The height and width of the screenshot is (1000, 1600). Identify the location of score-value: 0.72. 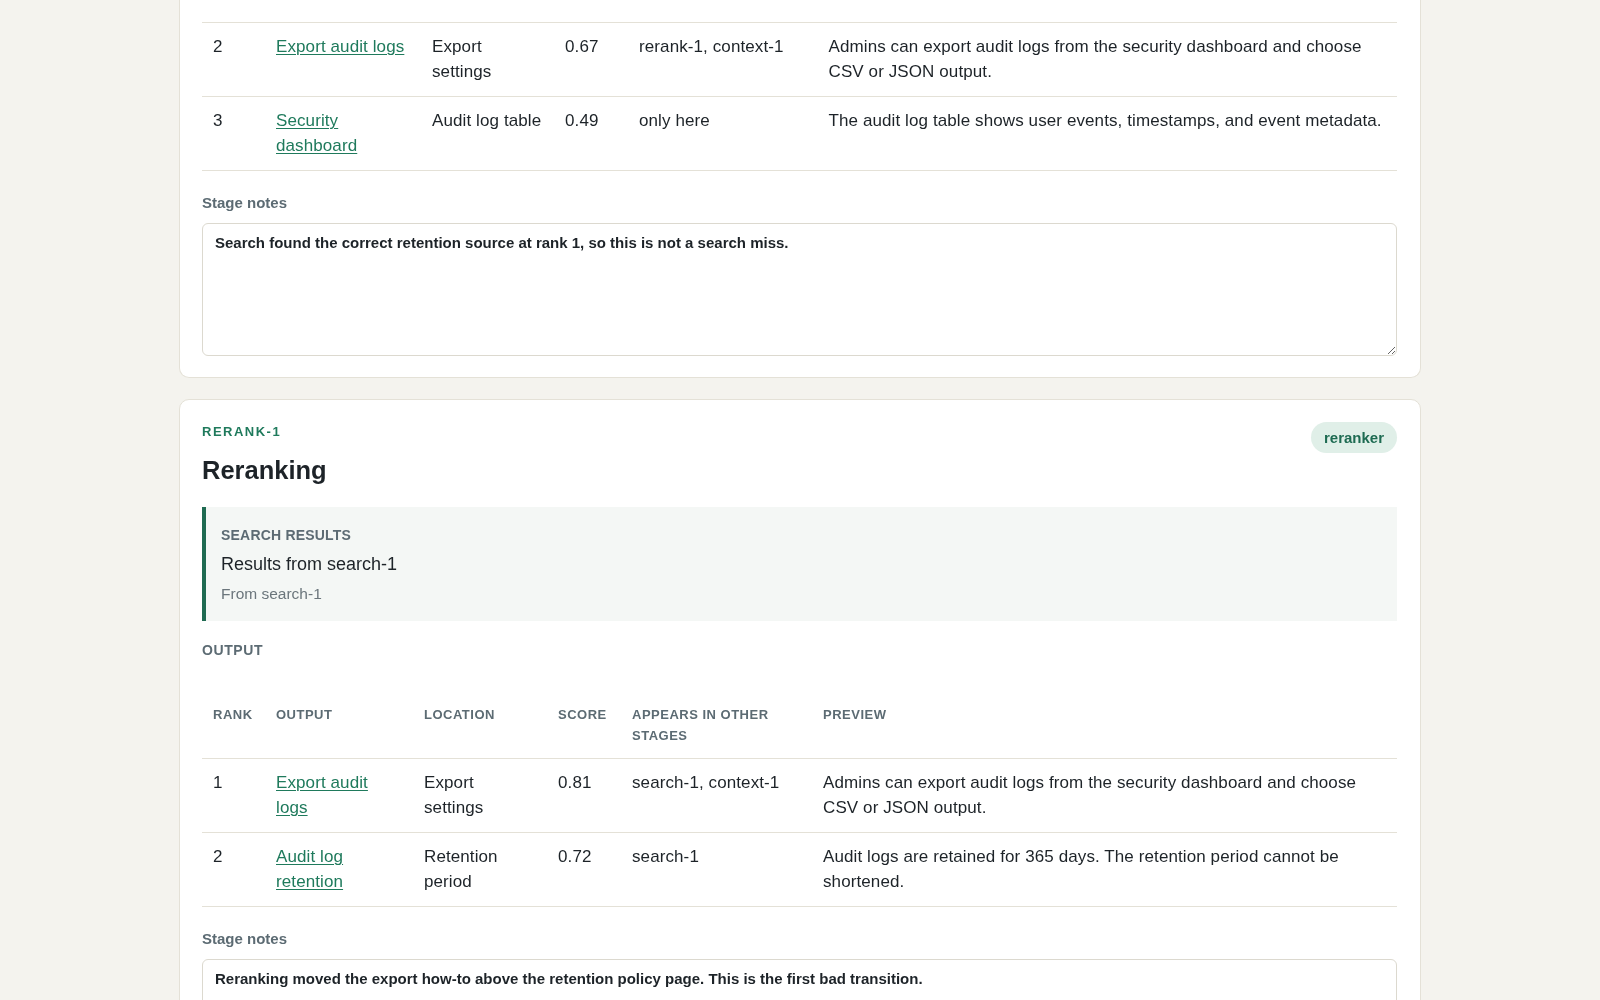
(584, 869).